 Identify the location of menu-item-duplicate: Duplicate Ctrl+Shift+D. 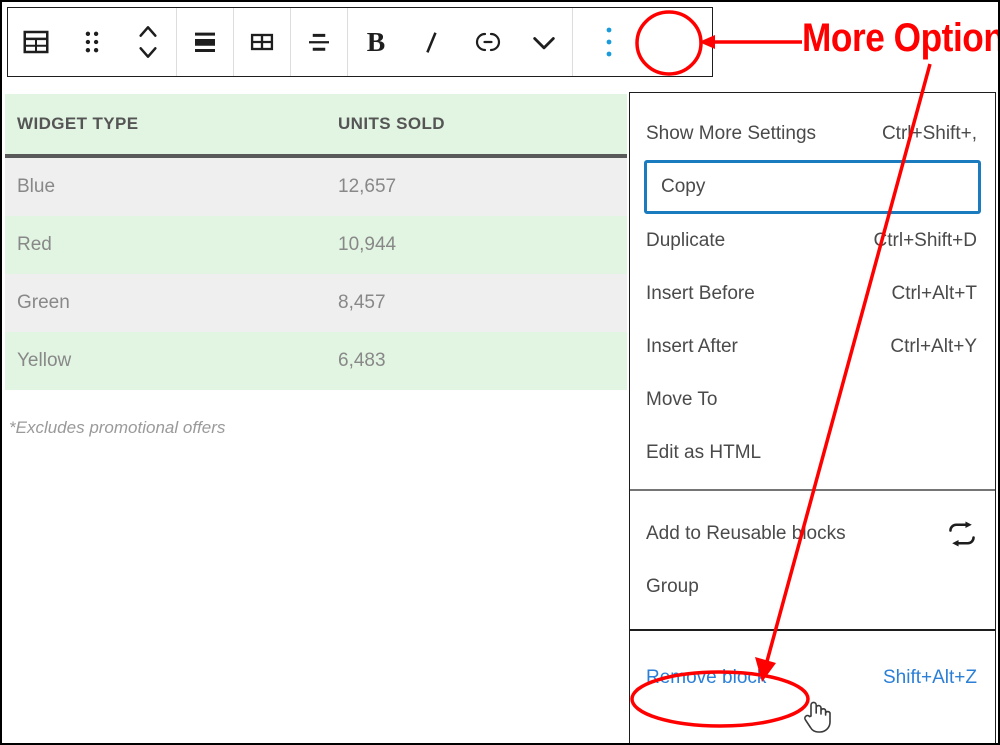
(812, 240).